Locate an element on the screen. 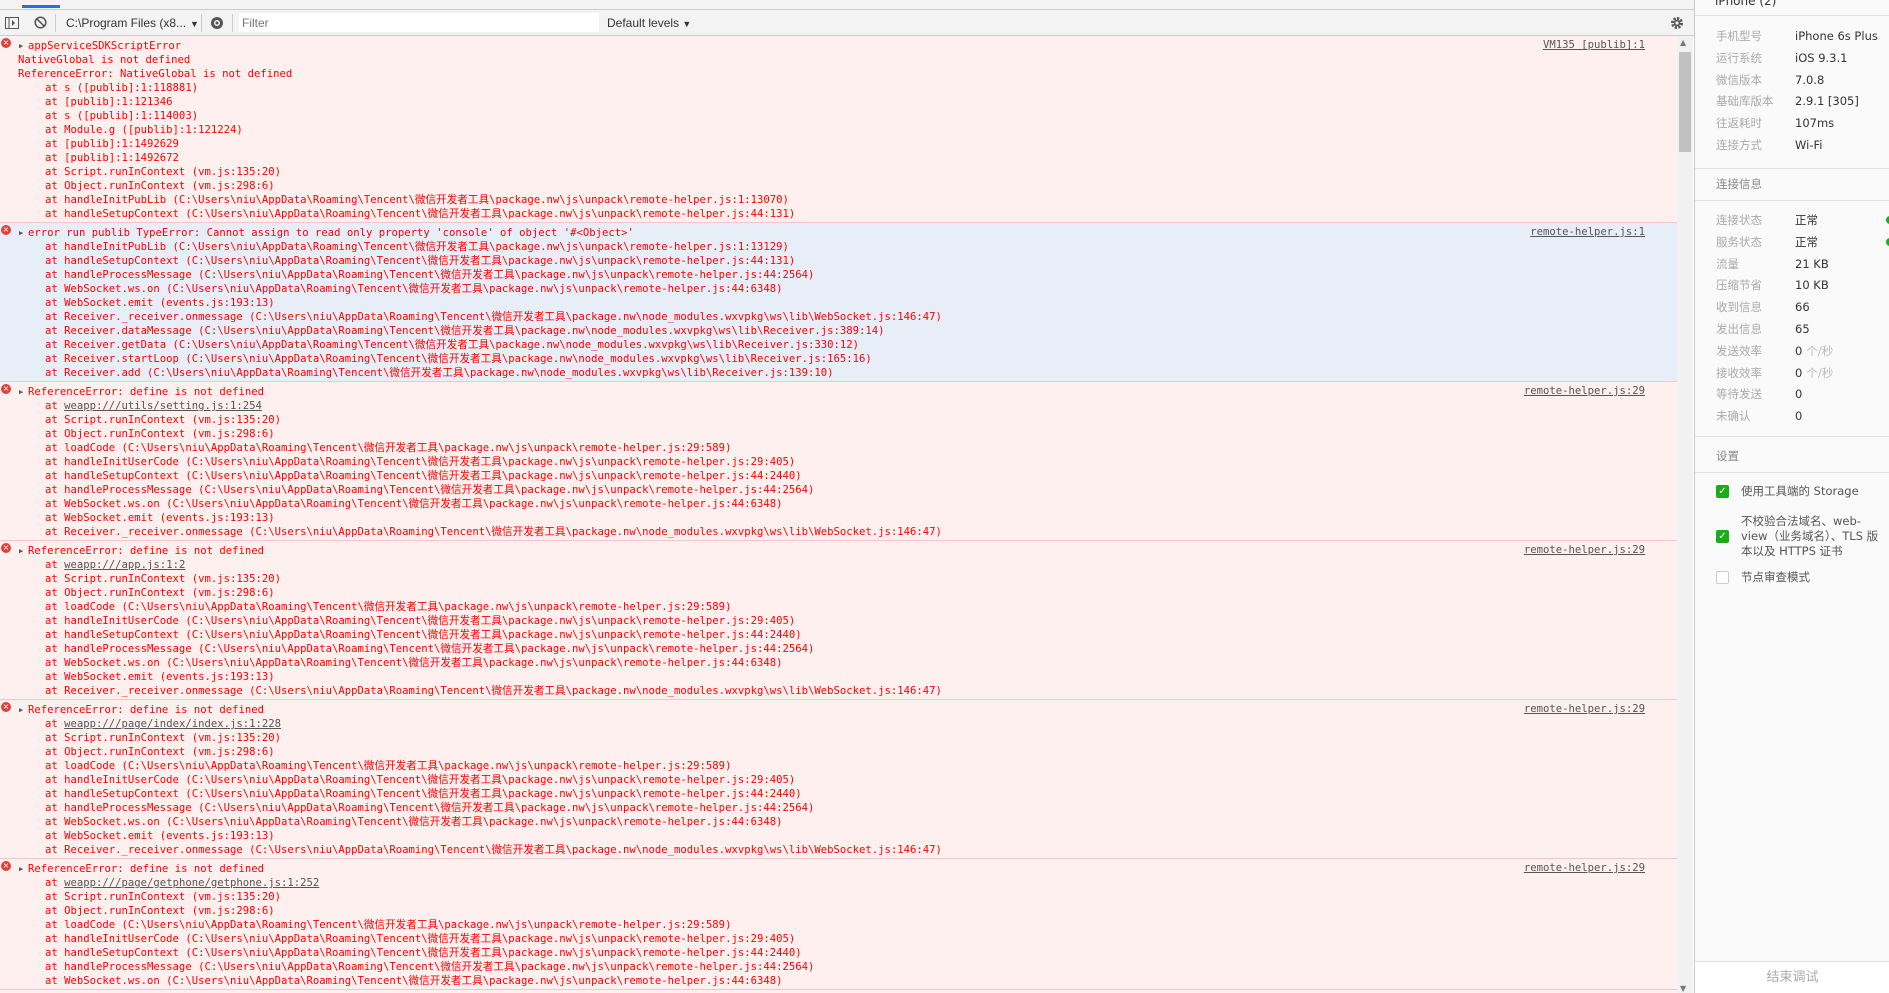 The height and width of the screenshot is (993, 1889). log-levels-dropdown: Default levels ▼ is located at coordinates (649, 23).